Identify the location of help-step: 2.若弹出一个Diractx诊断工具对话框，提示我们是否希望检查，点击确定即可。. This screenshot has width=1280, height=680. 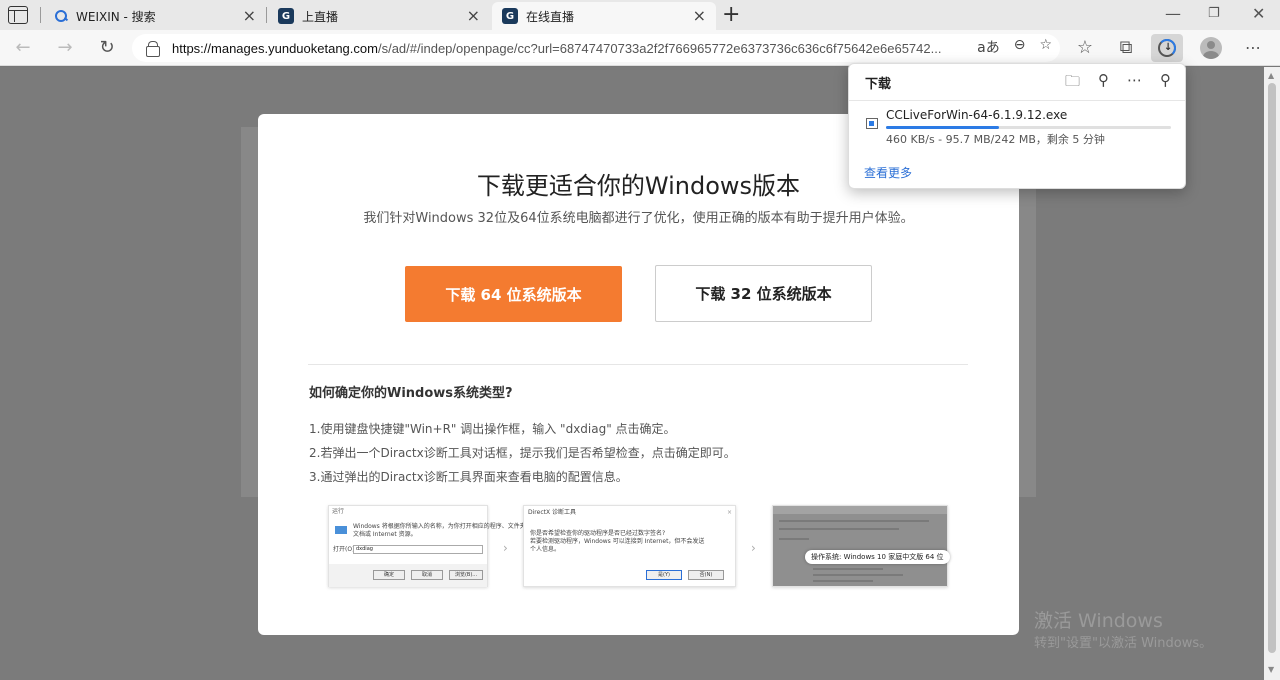
(522, 453).